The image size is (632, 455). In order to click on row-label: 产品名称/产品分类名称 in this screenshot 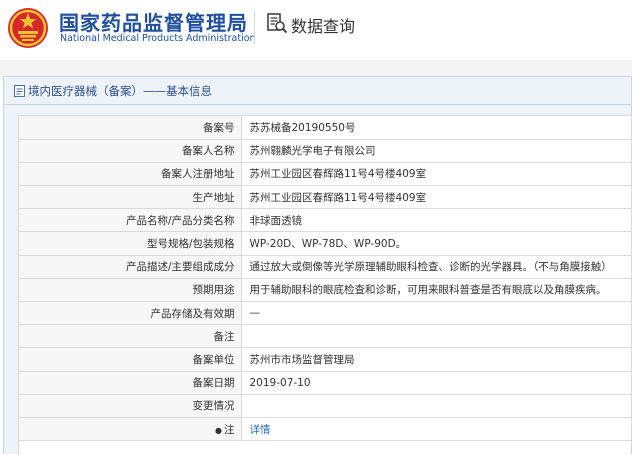, I will do `click(130, 220)`.